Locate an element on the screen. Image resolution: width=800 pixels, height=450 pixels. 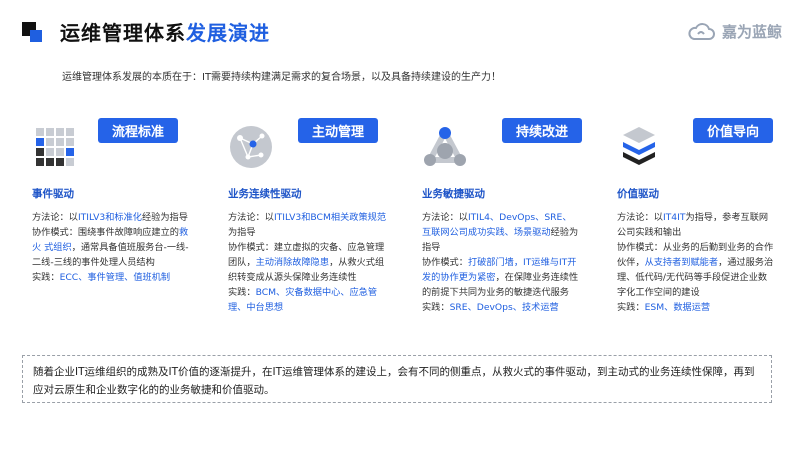
stage-heading: 事件驱动 is located at coordinates (53, 194).